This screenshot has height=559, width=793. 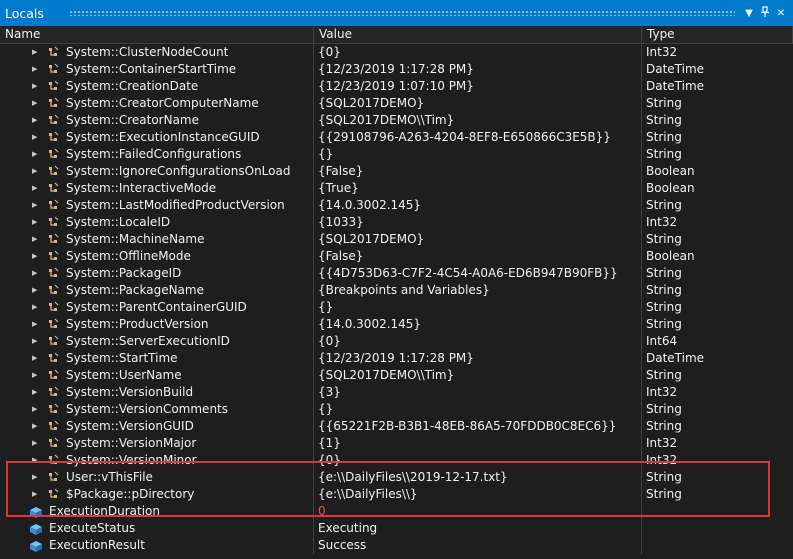 I want to click on table-row: ▶ System::ServerExecutionID {0} Int64, so click(x=396, y=341).